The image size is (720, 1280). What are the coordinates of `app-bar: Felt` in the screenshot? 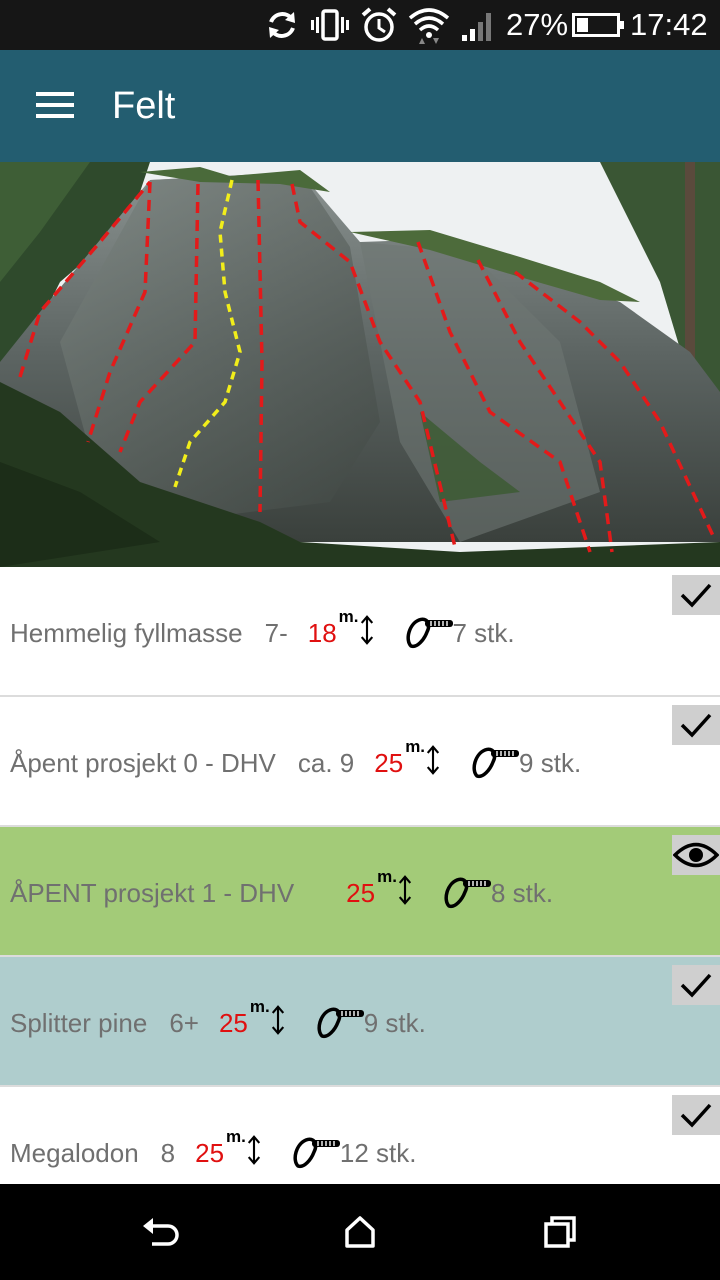 It's located at (360, 106).